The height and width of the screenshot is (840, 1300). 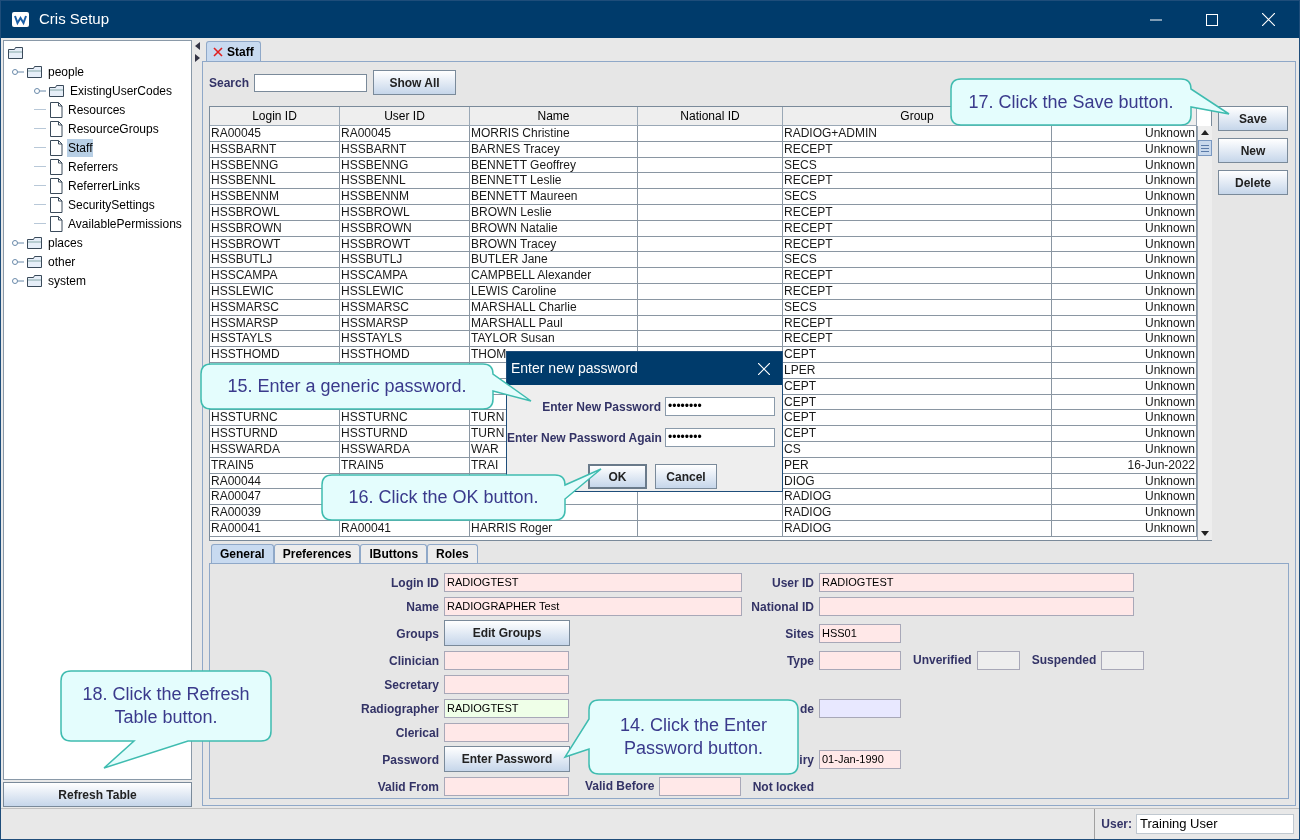 What do you see at coordinates (405, 307) in the screenshot?
I see `table-cell: HSSMARSC` at bounding box center [405, 307].